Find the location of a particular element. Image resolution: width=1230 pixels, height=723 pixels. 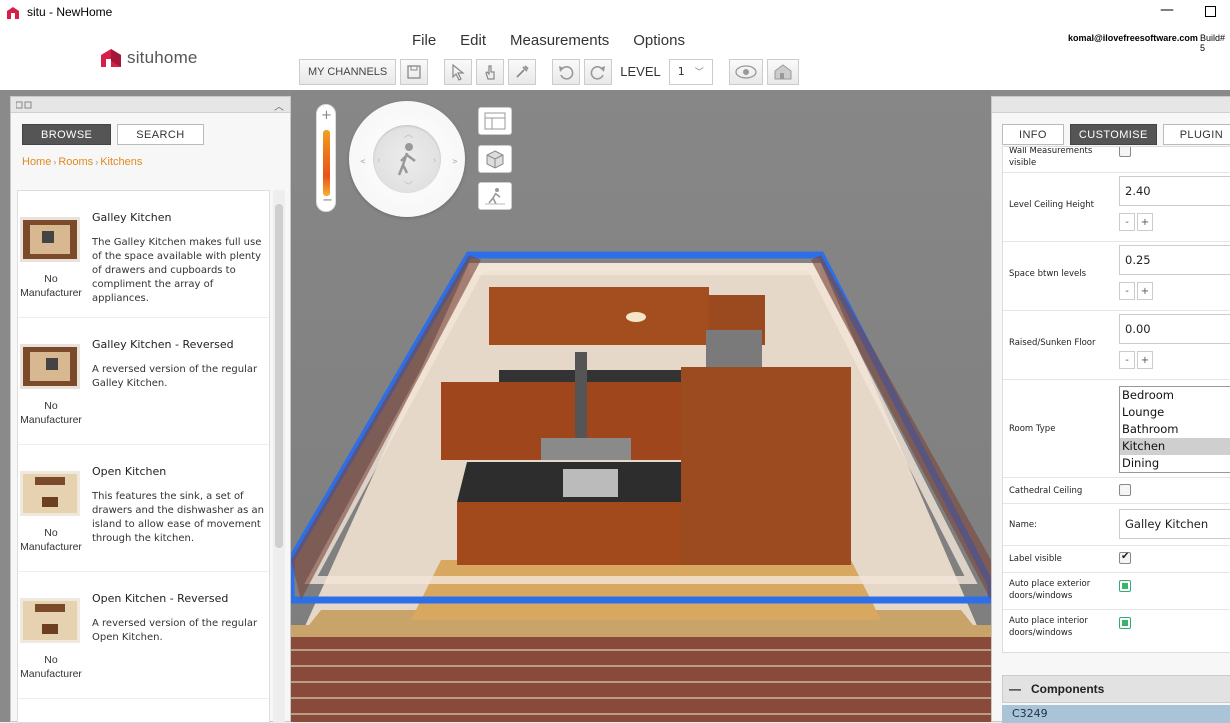

eyedropper-button is located at coordinates (522, 71).